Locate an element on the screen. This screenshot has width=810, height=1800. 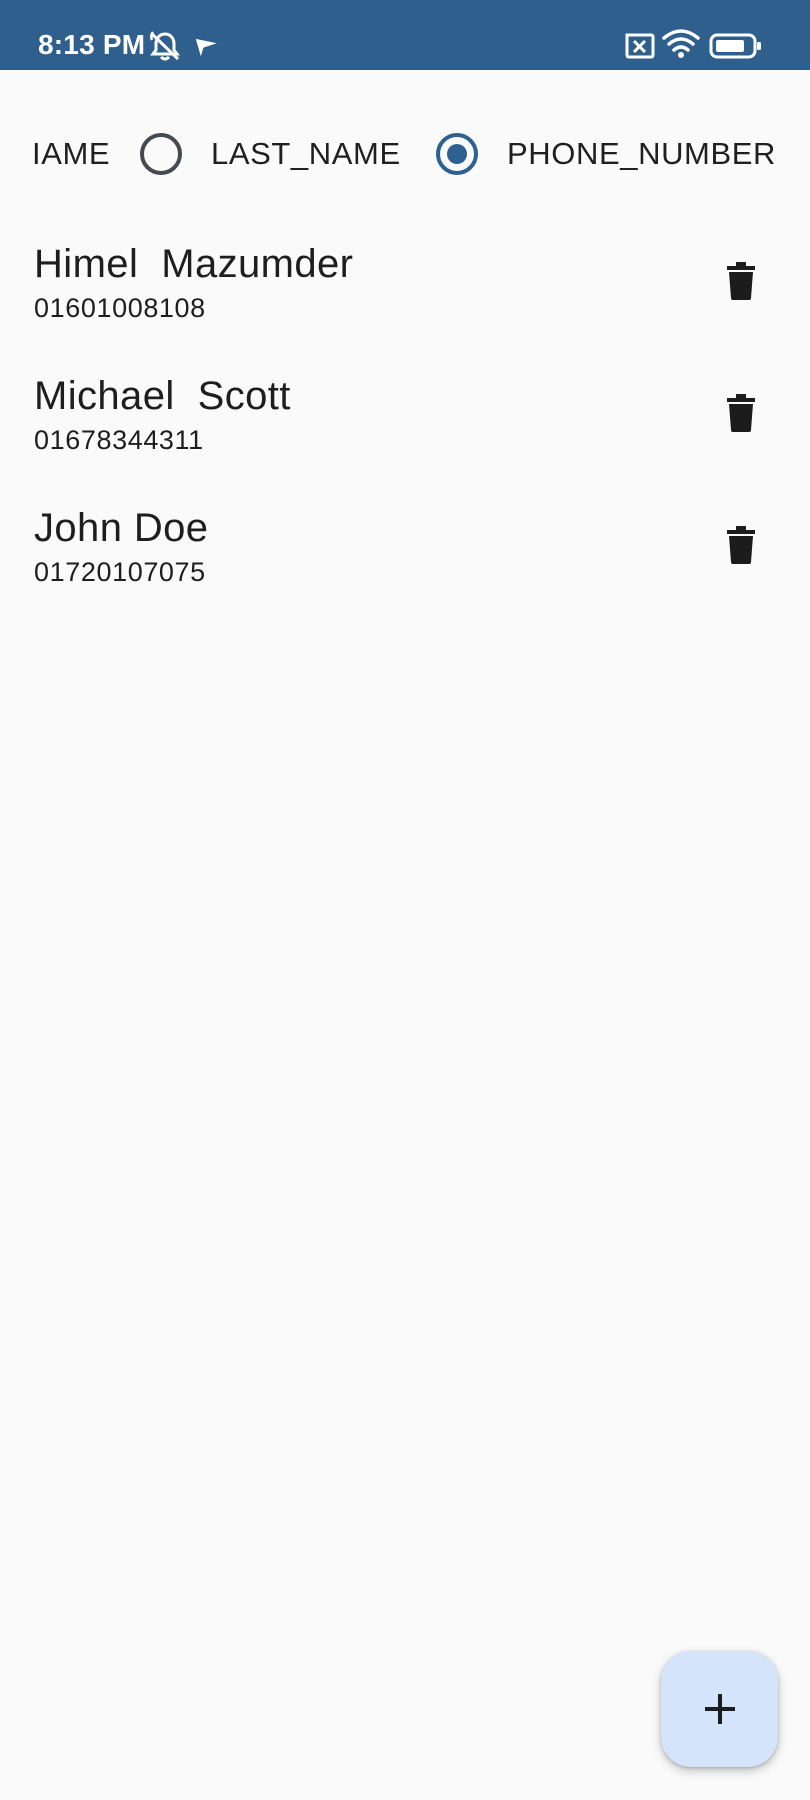
list-item: Himel Mazumder 01601008108 is located at coordinates (405, 283).